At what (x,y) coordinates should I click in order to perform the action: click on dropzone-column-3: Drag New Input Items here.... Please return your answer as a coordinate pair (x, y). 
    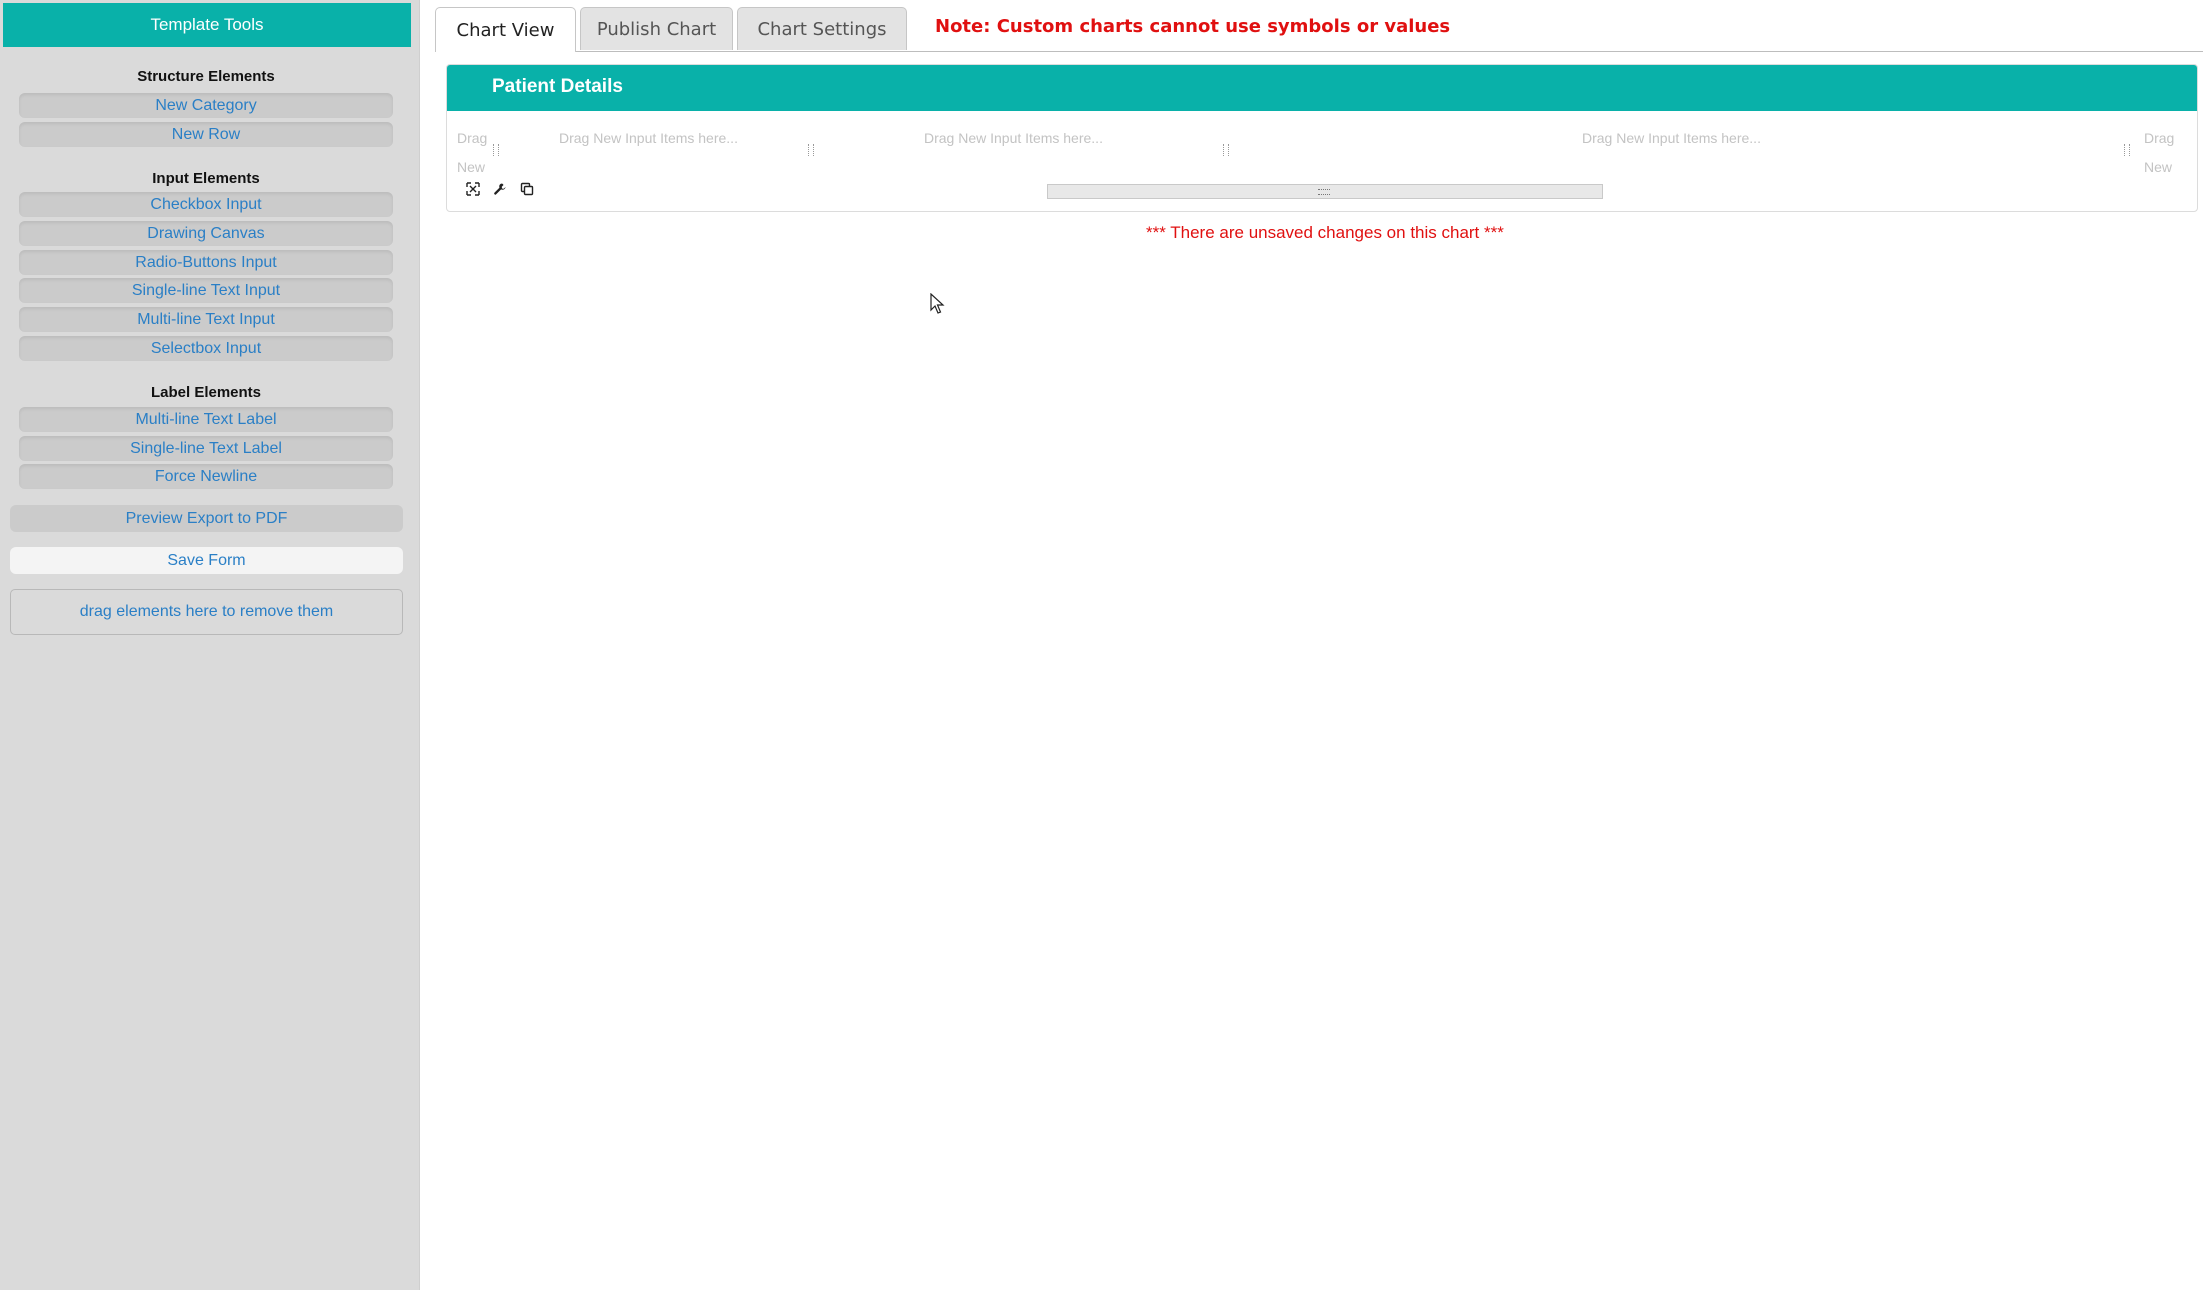
    Looking at the image, I should click on (1671, 138).